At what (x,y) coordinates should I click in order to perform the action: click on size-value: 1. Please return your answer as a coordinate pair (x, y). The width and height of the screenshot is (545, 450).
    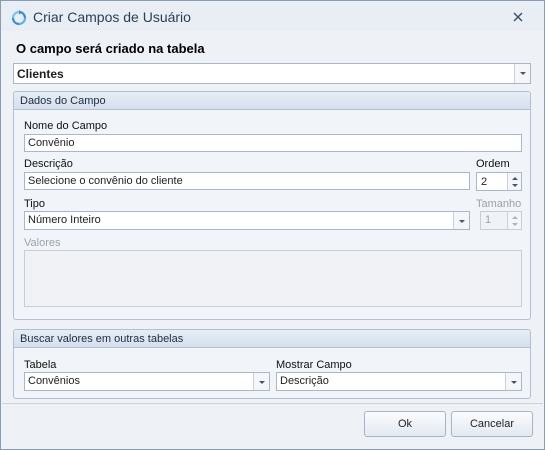
    Looking at the image, I should click on (488, 220).